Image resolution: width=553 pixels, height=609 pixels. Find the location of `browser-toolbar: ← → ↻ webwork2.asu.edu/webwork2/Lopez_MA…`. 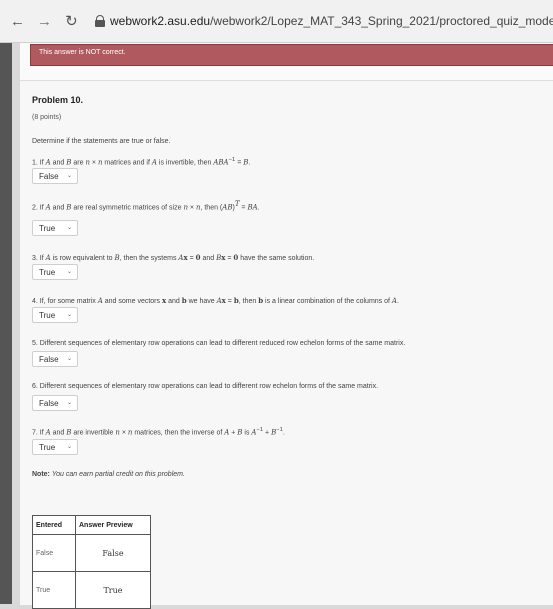

browser-toolbar: ← → ↻ webwork2.asu.edu/webwork2/Lopez_MA… is located at coordinates (276, 21).